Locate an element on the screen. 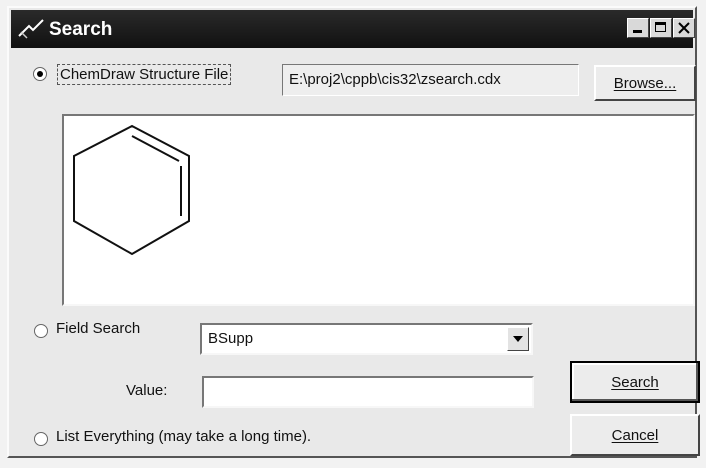 The image size is (706, 468). search-button: Search is located at coordinates (635, 382).